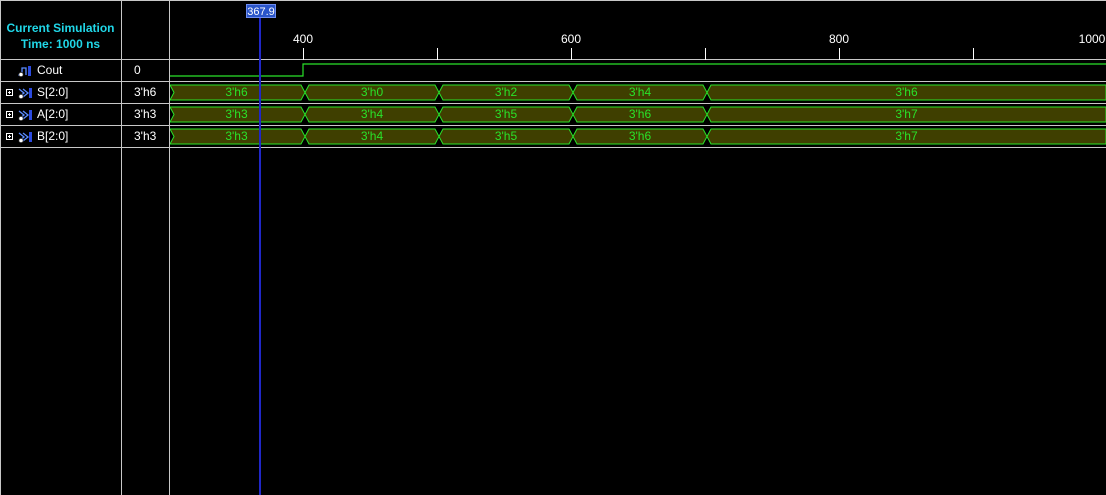 The width and height of the screenshot is (1106, 495). What do you see at coordinates (53, 136) in the screenshot?
I see `signal-name: B[2:0]` at bounding box center [53, 136].